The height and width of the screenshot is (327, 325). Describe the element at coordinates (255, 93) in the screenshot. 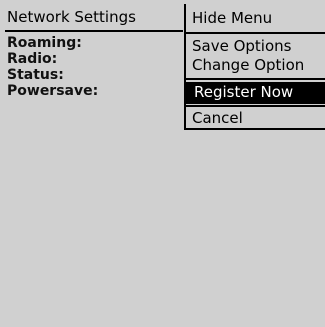

I see `menu-item-register-now: Register Now` at that location.